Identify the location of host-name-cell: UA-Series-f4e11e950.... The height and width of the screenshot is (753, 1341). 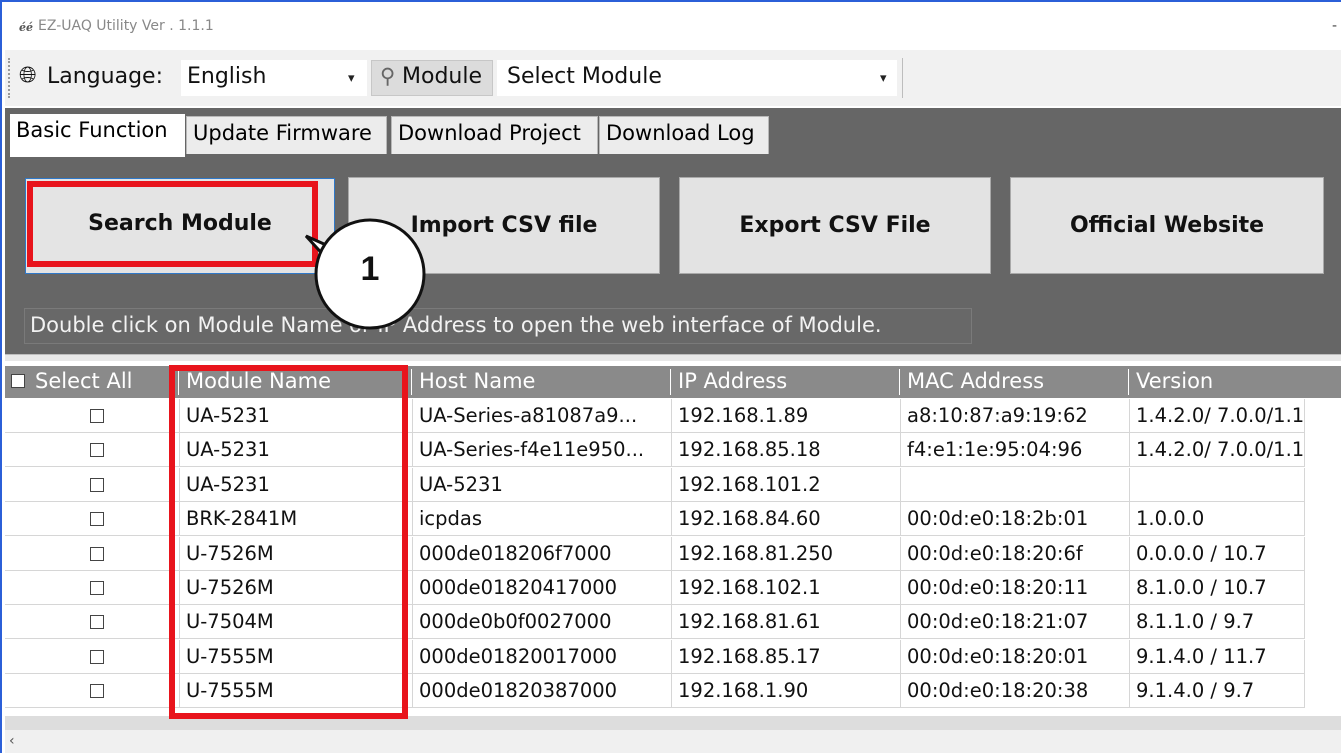
(542, 450).